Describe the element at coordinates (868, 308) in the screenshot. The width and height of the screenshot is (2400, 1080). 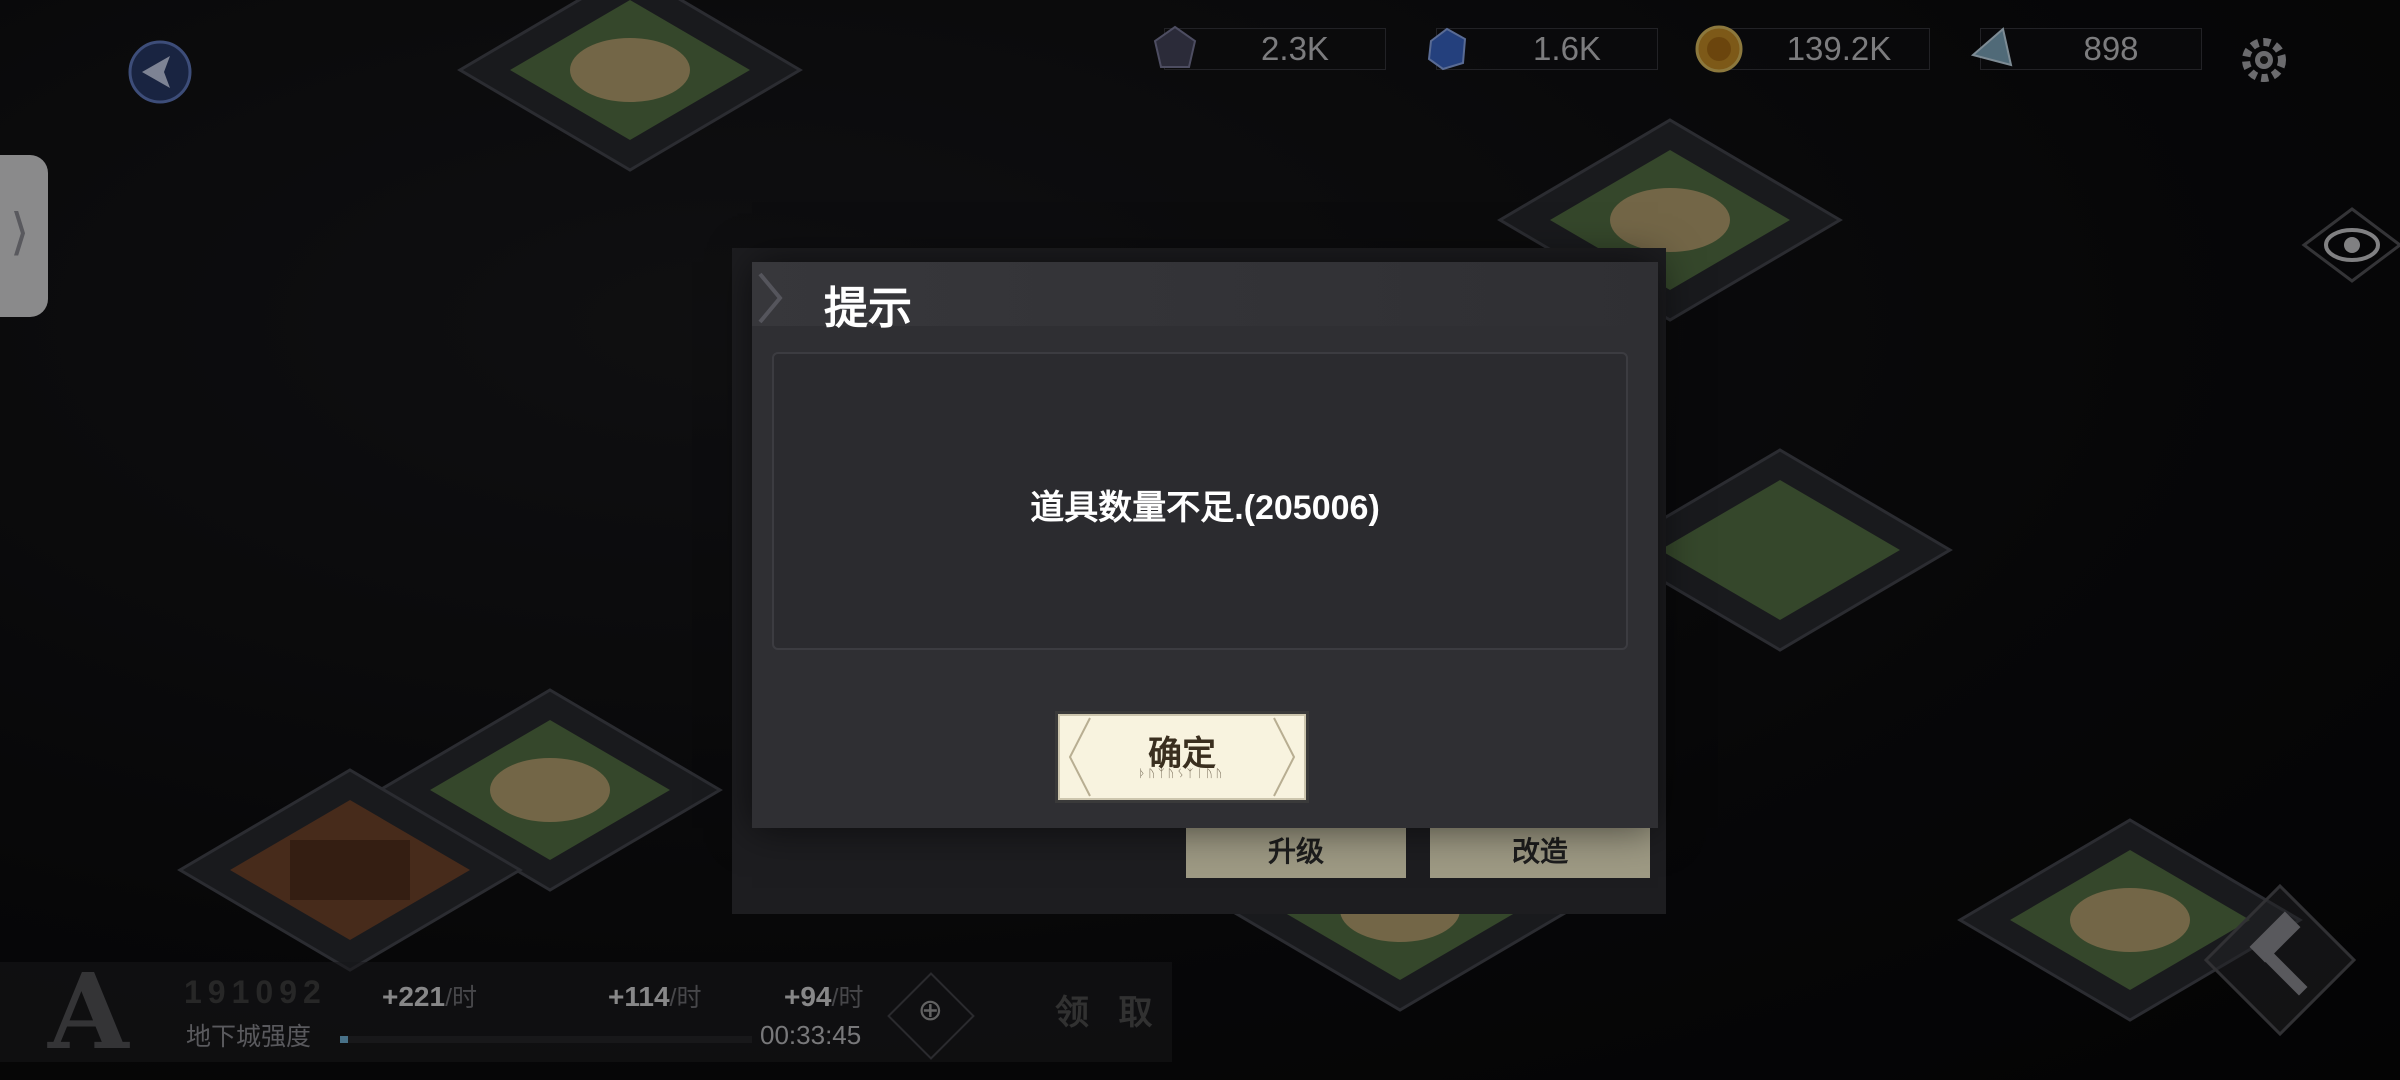
I see `dialog-title: 提示` at that location.